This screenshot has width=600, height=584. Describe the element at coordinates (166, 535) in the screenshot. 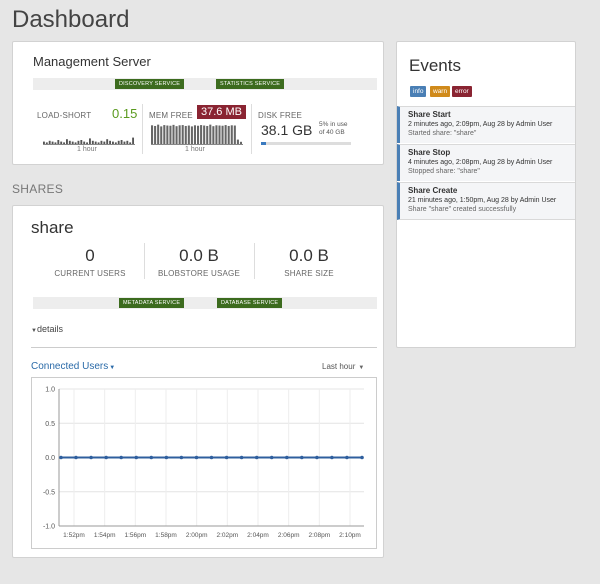

I see `x-tick-label: 1:58pm` at that location.